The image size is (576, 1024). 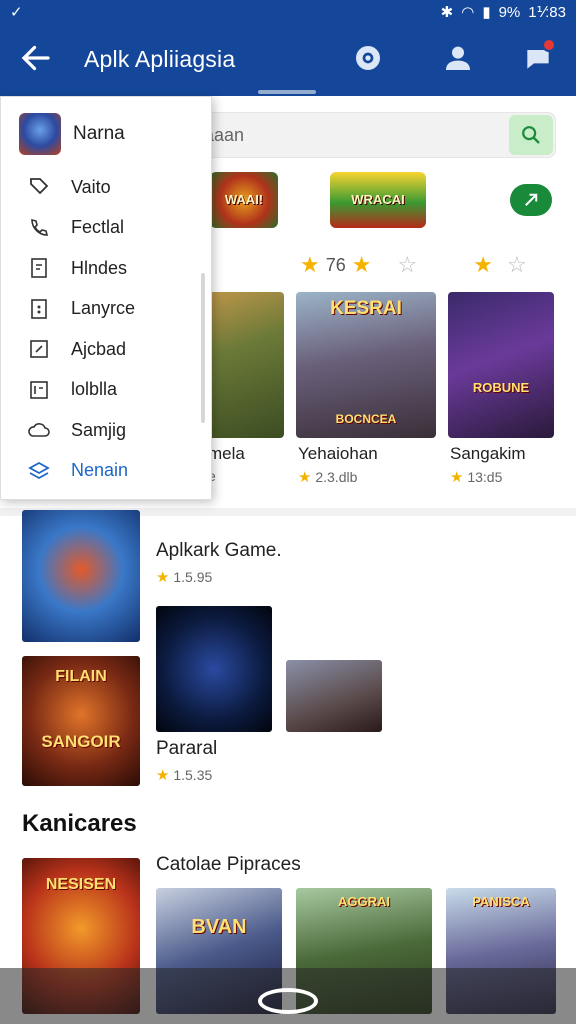 I want to click on drawer-item-lanyrce: Lanyrce, so click(x=106, y=309).